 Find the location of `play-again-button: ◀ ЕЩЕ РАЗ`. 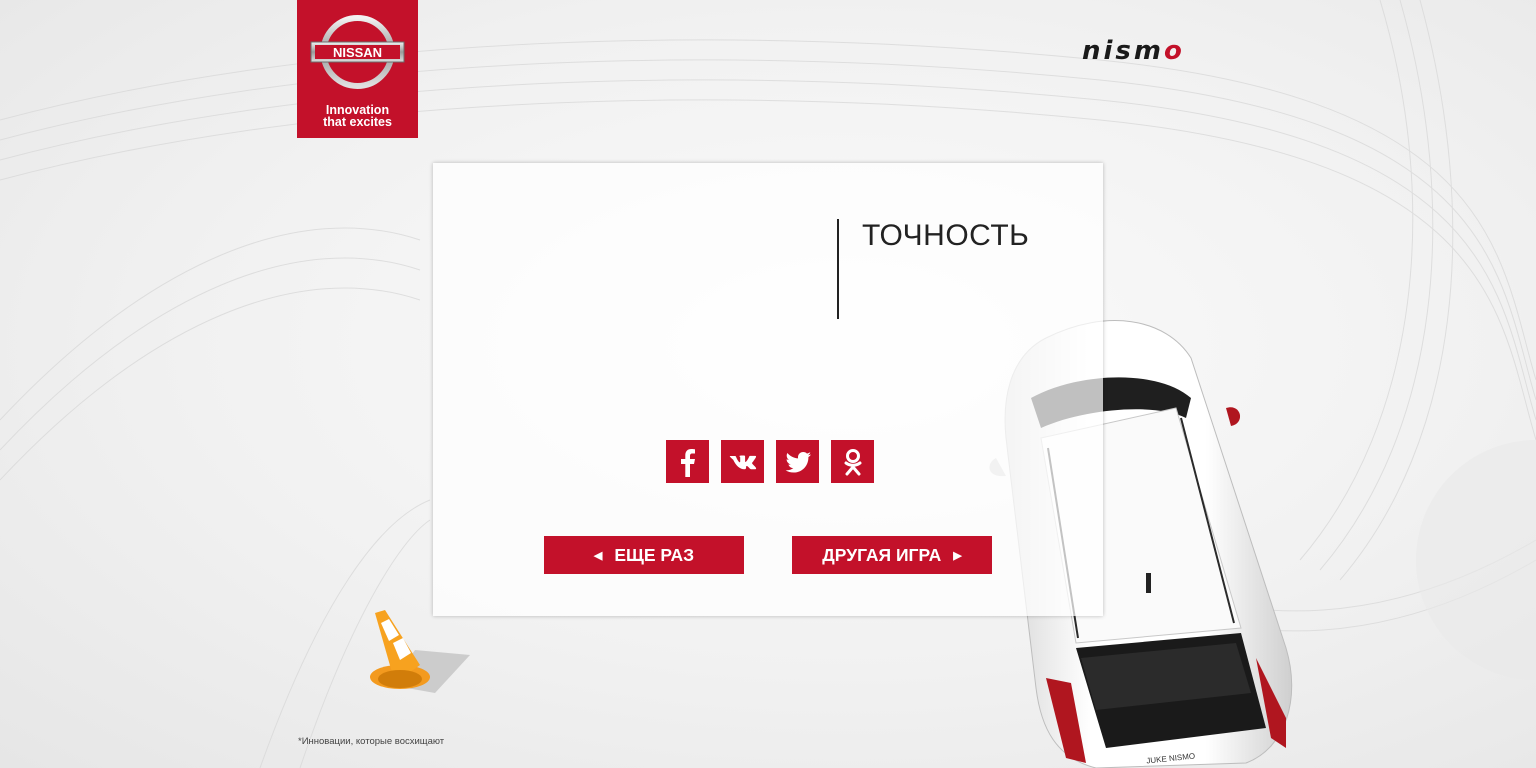

play-again-button: ◀ ЕЩЕ РАЗ is located at coordinates (644, 555).